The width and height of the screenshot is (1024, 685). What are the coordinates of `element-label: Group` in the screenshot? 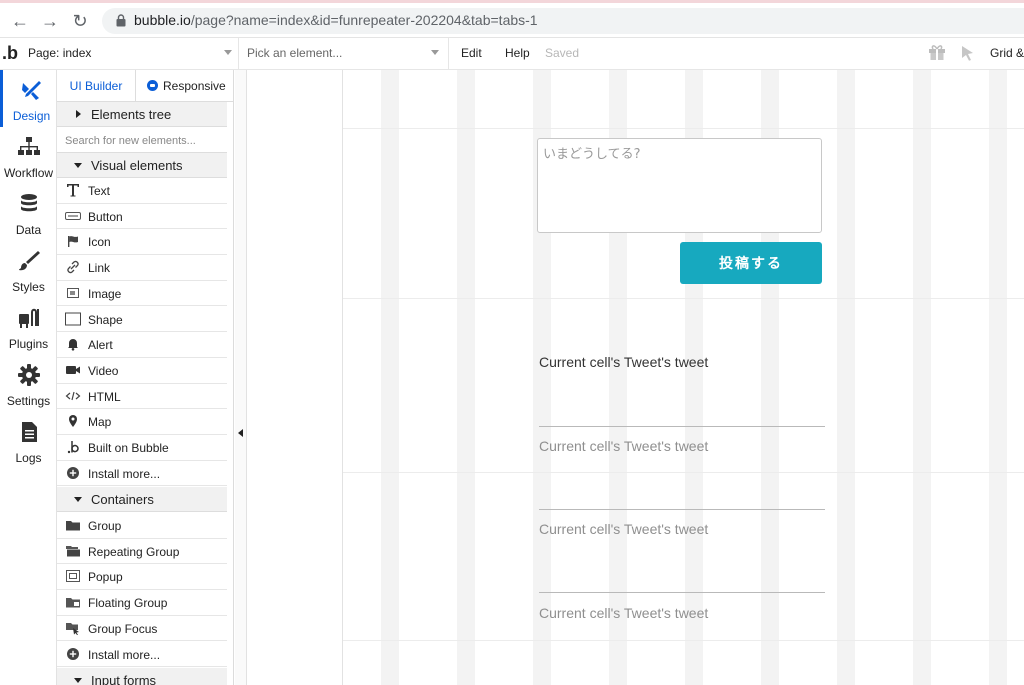 It's located at (105, 526).